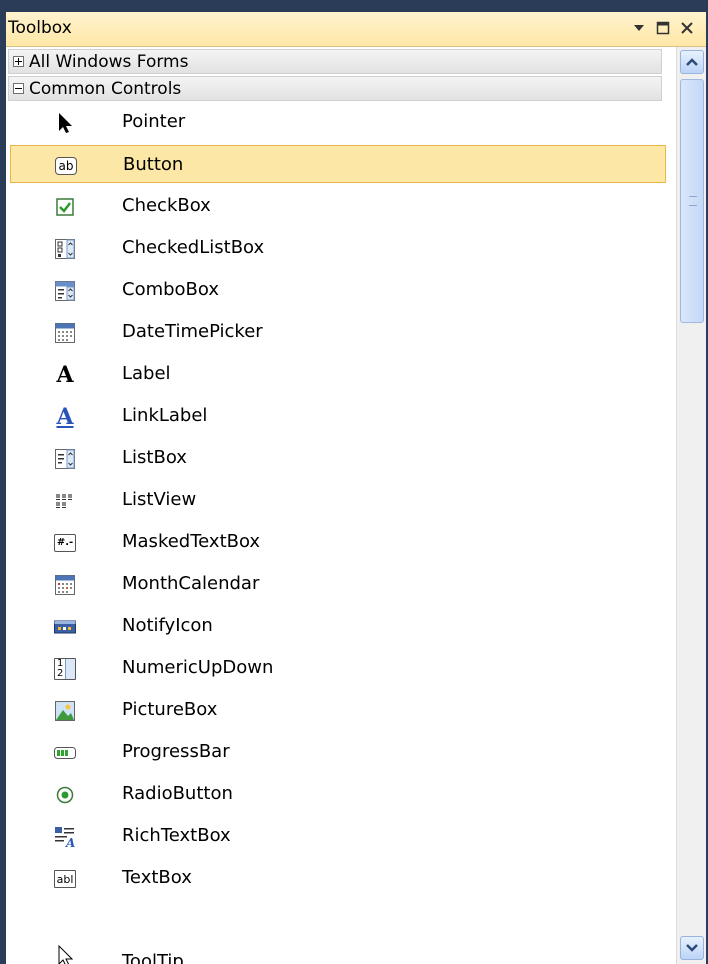 The image size is (708, 964). Describe the element at coordinates (153, 164) in the screenshot. I see `item-label: Button` at that location.